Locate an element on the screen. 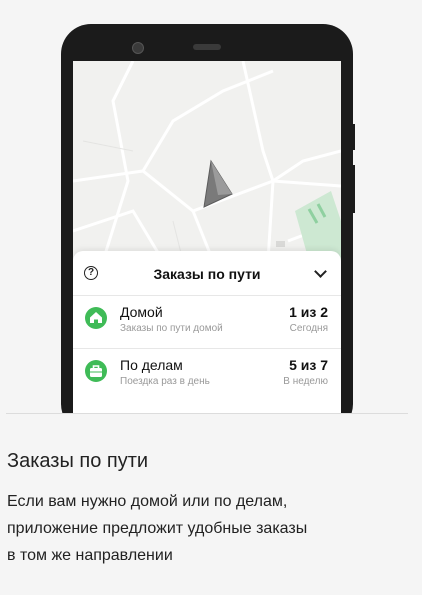 The image size is (422, 595). order-period: Сегодня is located at coordinates (308, 328).